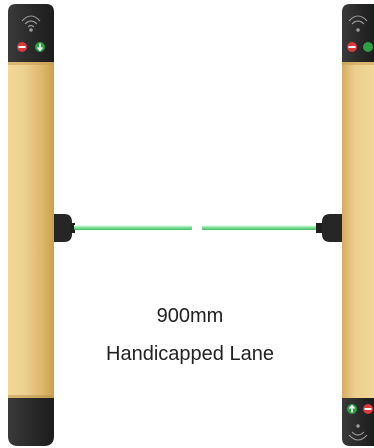 The width and height of the screenshot is (374, 448). Describe the element at coordinates (63, 228) in the screenshot. I see `left-sensor-head` at that location.